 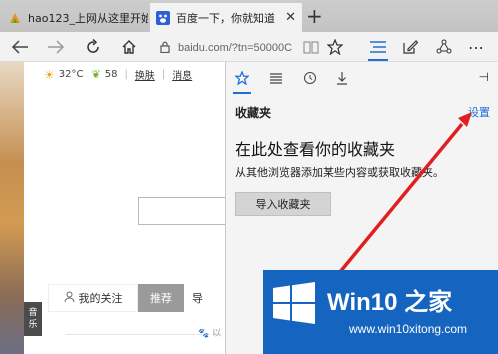 I want to click on tab-title: 百度一下，你就知道, so click(x=225, y=18).